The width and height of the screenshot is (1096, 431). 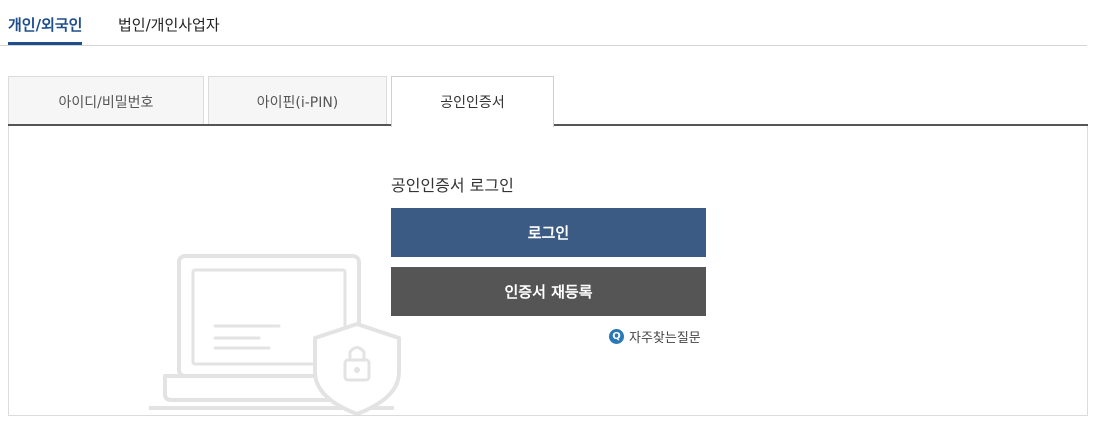 What do you see at coordinates (548, 232) in the screenshot?
I see `login-button: 로그인` at bounding box center [548, 232].